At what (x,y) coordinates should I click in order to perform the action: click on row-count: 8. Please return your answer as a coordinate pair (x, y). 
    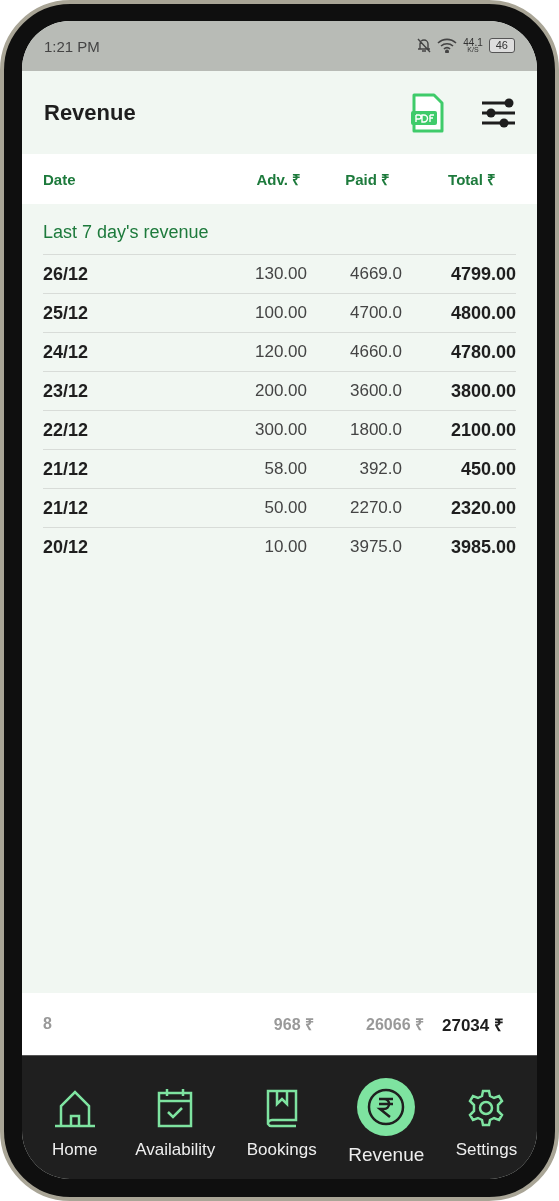
    Looking at the image, I should click on (48, 1024).